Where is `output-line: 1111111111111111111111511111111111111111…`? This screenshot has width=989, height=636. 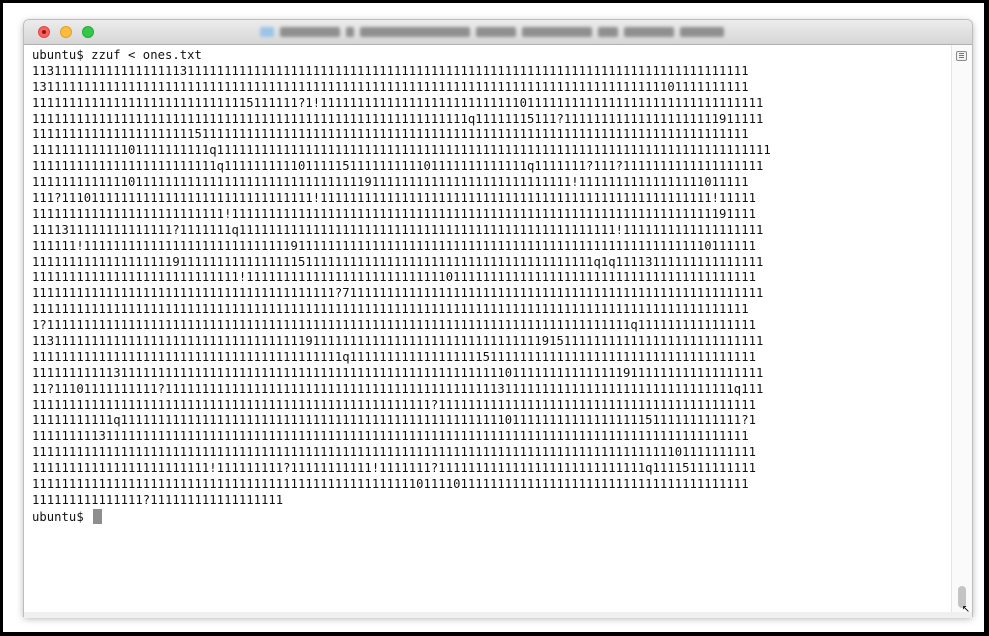 output-line: 1111111111111111111111511111111111111111… is located at coordinates (390, 134).